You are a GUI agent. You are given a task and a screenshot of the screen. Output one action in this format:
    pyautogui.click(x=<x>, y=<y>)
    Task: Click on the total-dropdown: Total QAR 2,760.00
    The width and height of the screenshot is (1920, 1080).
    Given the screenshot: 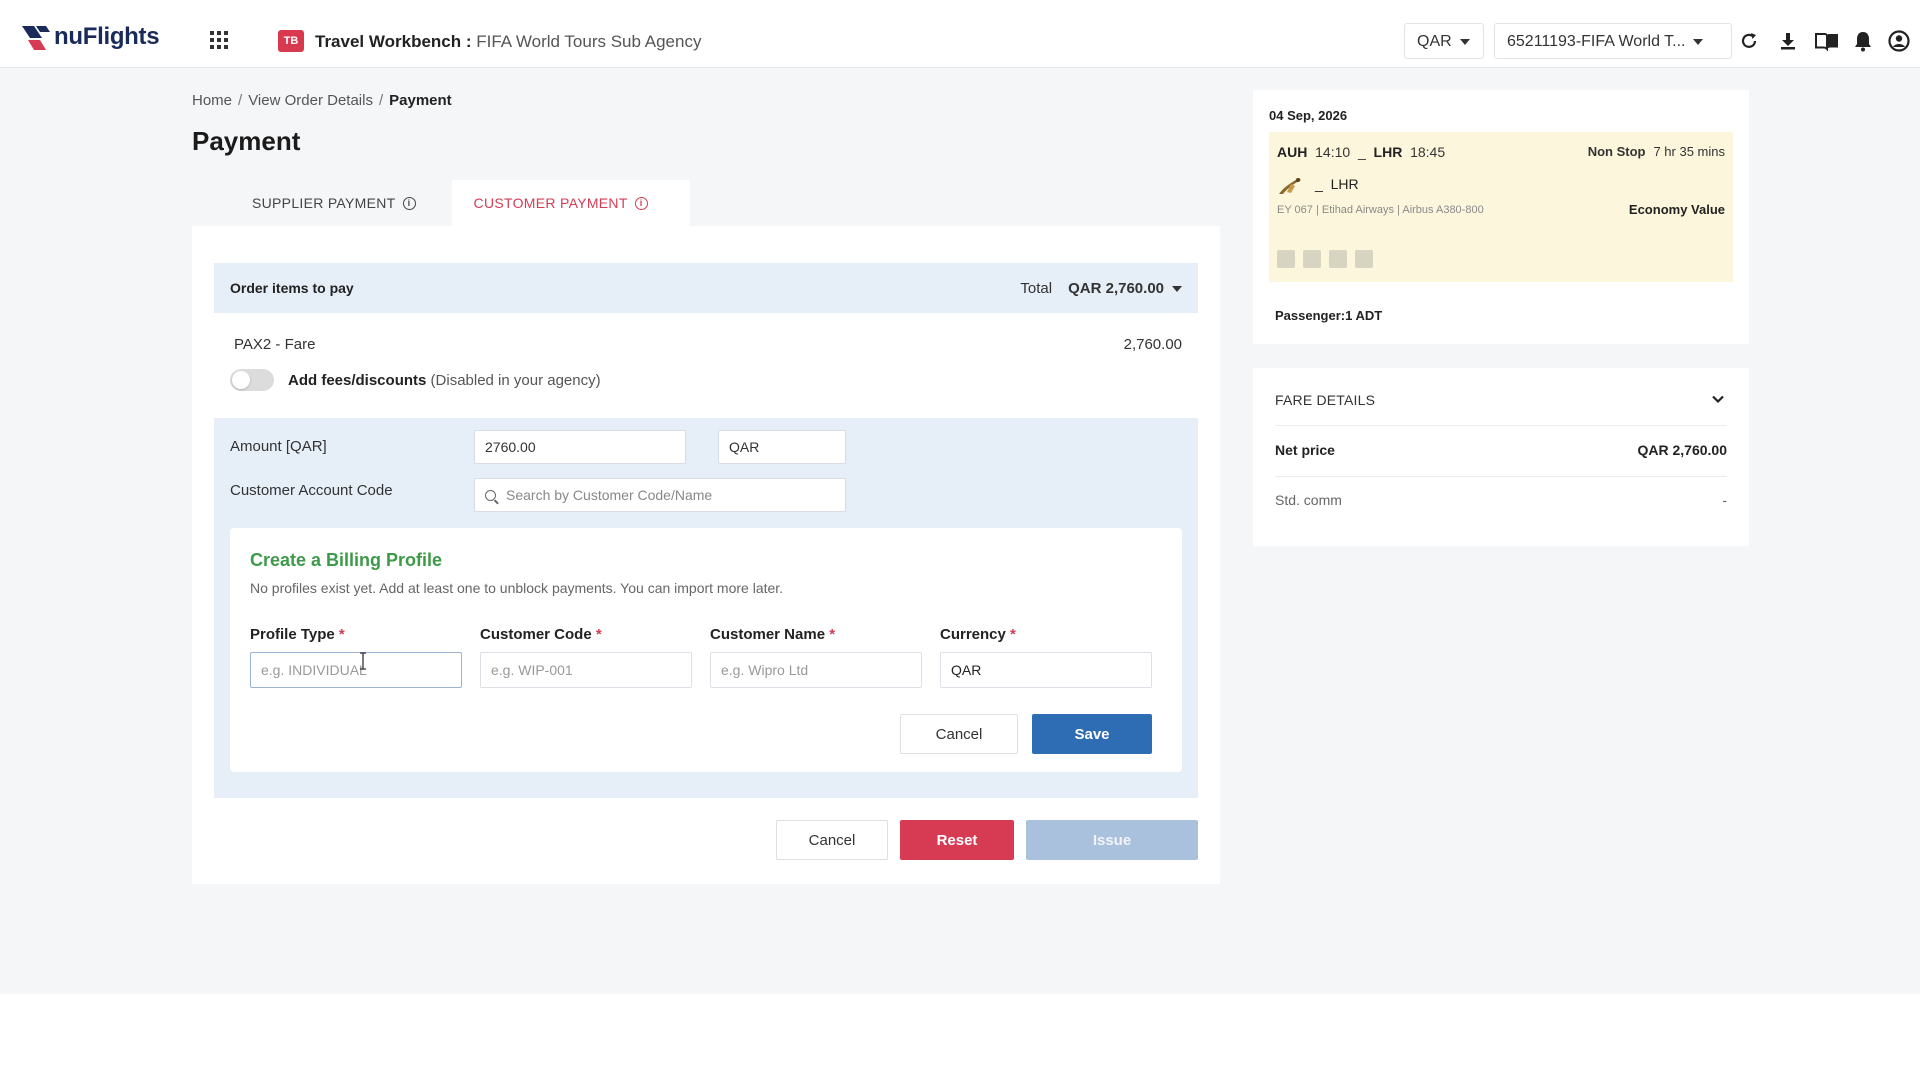 What is the action you would take?
    pyautogui.click(x=1101, y=288)
    